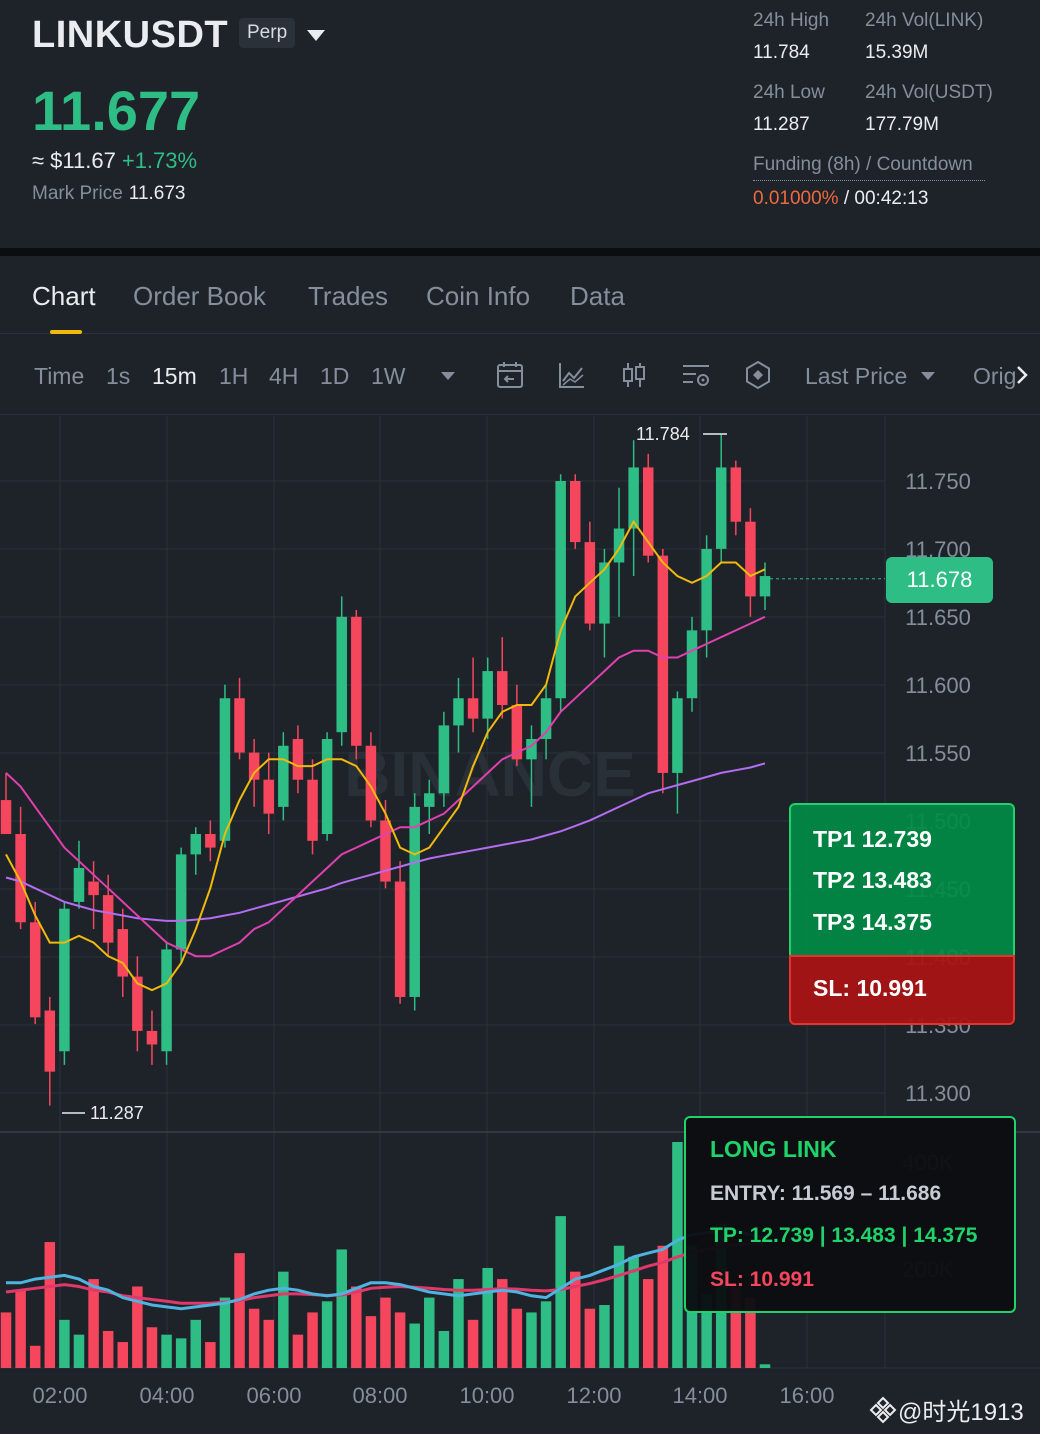 Image resolution: width=1040 pixels, height=1434 pixels. Describe the element at coordinates (316, 35) in the screenshot. I see `symbol-dropdown-icon` at that location.